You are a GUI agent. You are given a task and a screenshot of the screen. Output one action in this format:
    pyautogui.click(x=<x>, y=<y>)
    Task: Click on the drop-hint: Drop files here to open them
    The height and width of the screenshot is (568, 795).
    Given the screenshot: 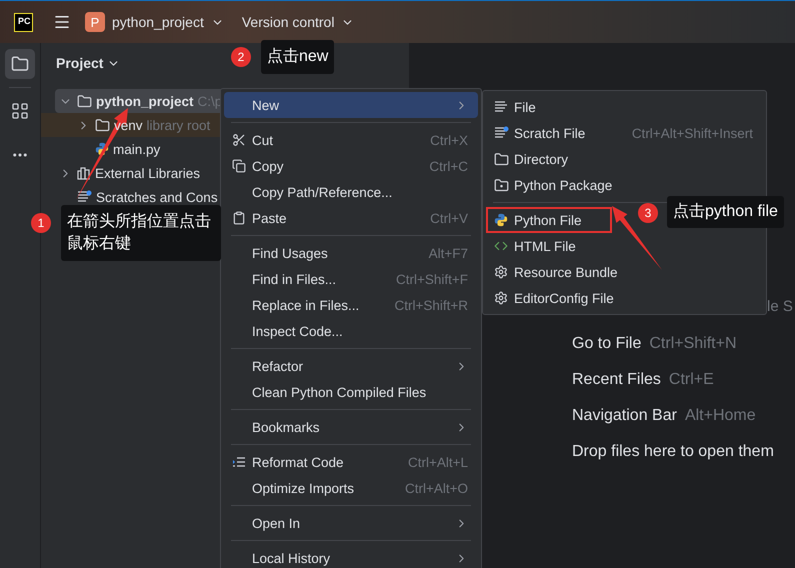 What is the action you would take?
    pyautogui.click(x=673, y=452)
    